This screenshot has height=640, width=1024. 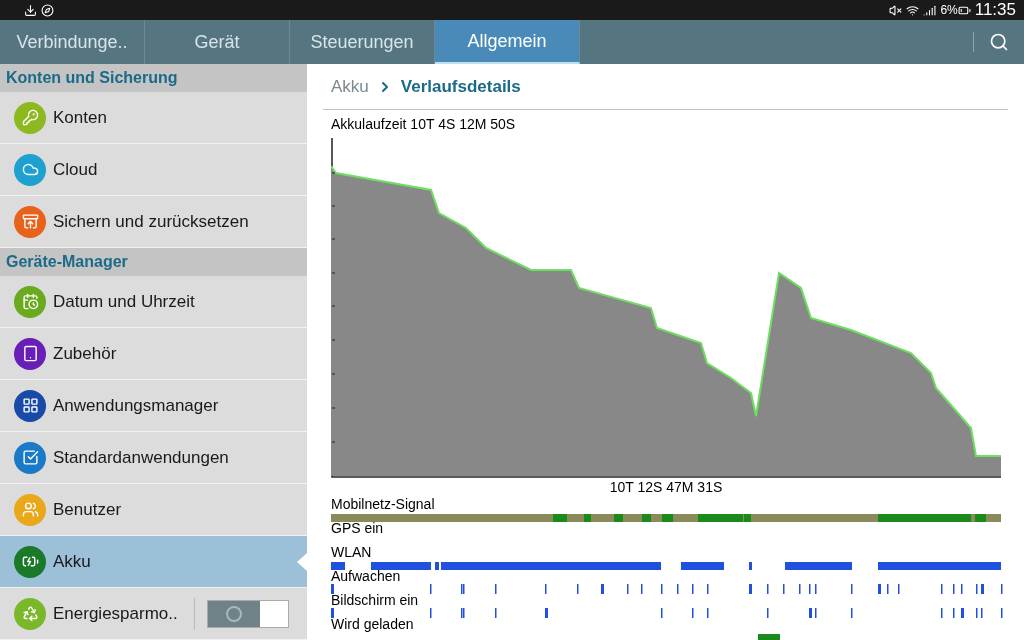 What do you see at coordinates (666, 487) in the screenshot?
I see `time-span-label: 10T 12S 47M 31S` at bounding box center [666, 487].